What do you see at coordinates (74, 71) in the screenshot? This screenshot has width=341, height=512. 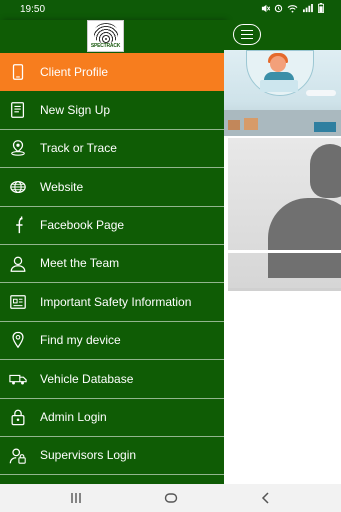 I see `menu-item-label: Client Profile` at bounding box center [74, 71].